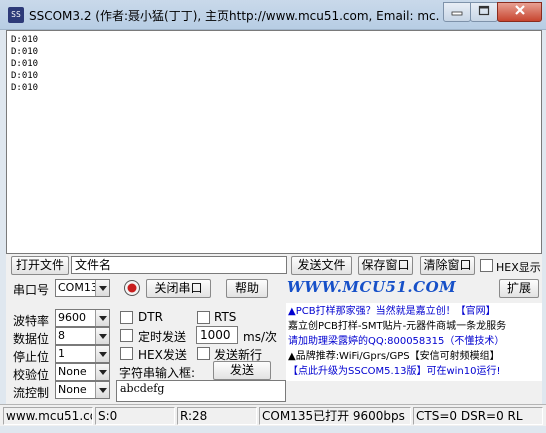 The height and width of the screenshot is (433, 546). I want to click on help-button: 帮助, so click(247, 288).